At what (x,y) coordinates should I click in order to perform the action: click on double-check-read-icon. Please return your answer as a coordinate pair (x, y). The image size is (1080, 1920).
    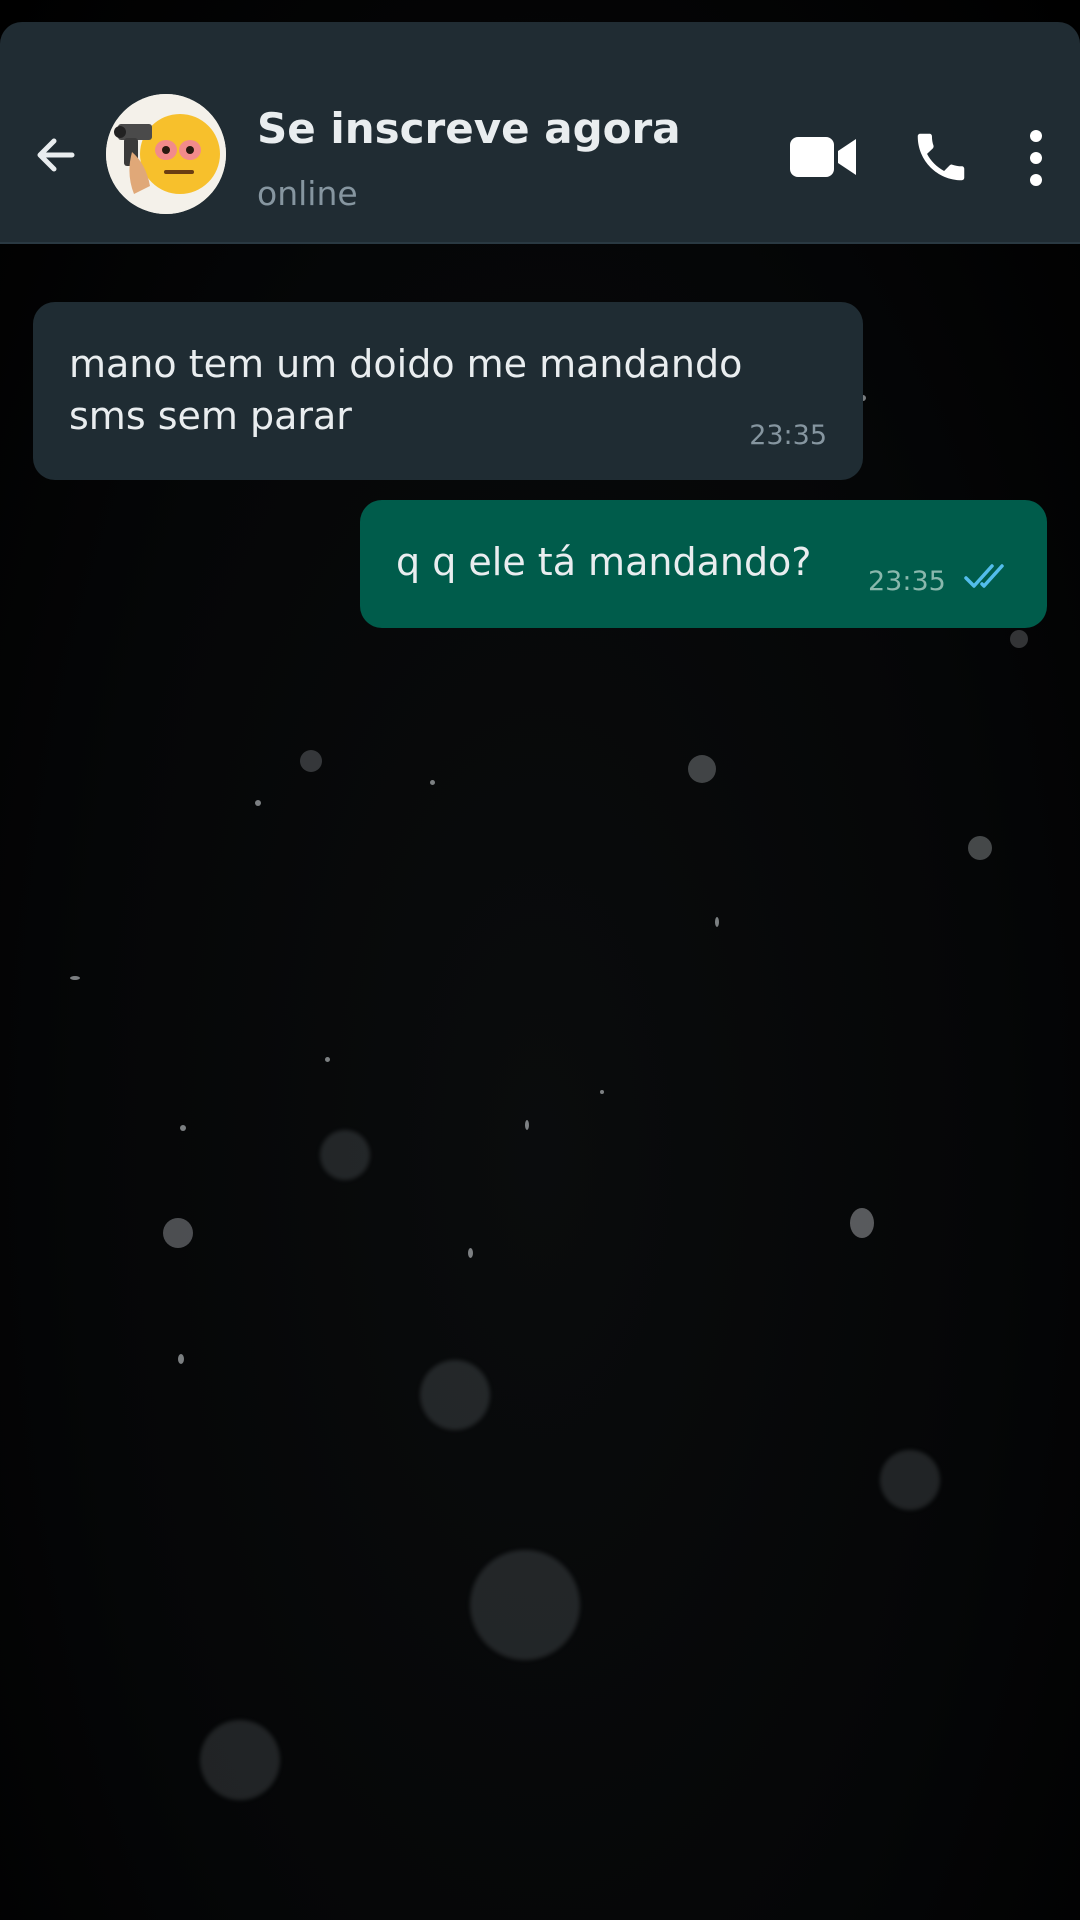
    Looking at the image, I should click on (984, 576).